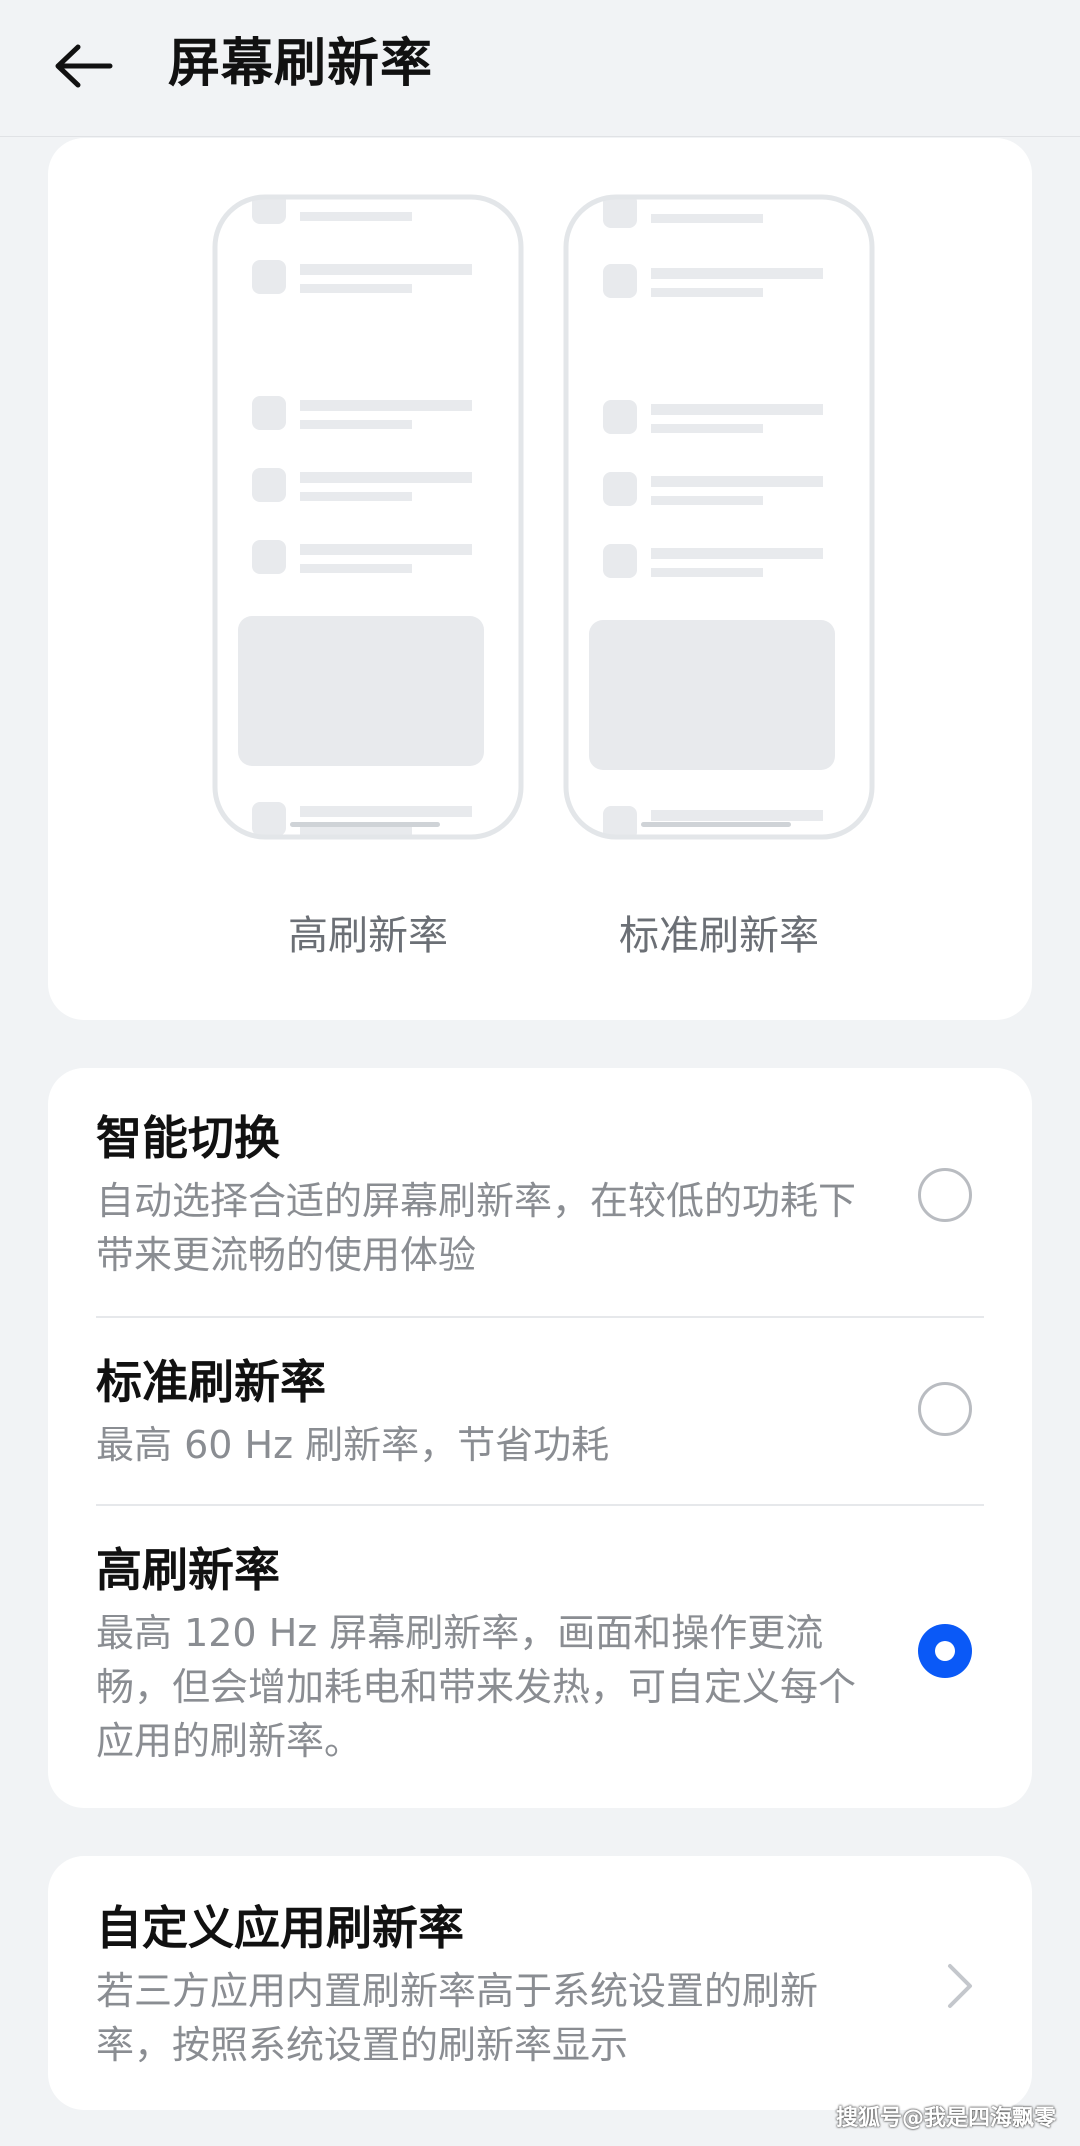 The image size is (1080, 2146). What do you see at coordinates (540, 1411) in the screenshot?
I see `option-standard-refresh: 标准刷新率 最高 60 Hz 刷新率，节省功耗` at bounding box center [540, 1411].